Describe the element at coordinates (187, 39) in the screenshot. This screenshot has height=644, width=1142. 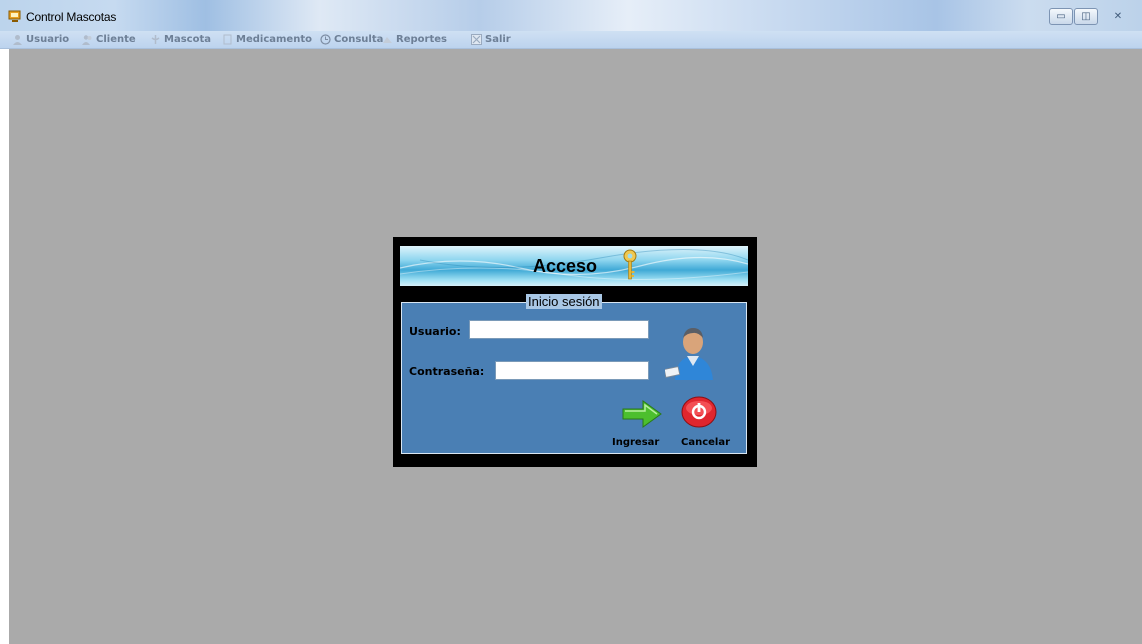
I see `menu-label: Mascota` at that location.